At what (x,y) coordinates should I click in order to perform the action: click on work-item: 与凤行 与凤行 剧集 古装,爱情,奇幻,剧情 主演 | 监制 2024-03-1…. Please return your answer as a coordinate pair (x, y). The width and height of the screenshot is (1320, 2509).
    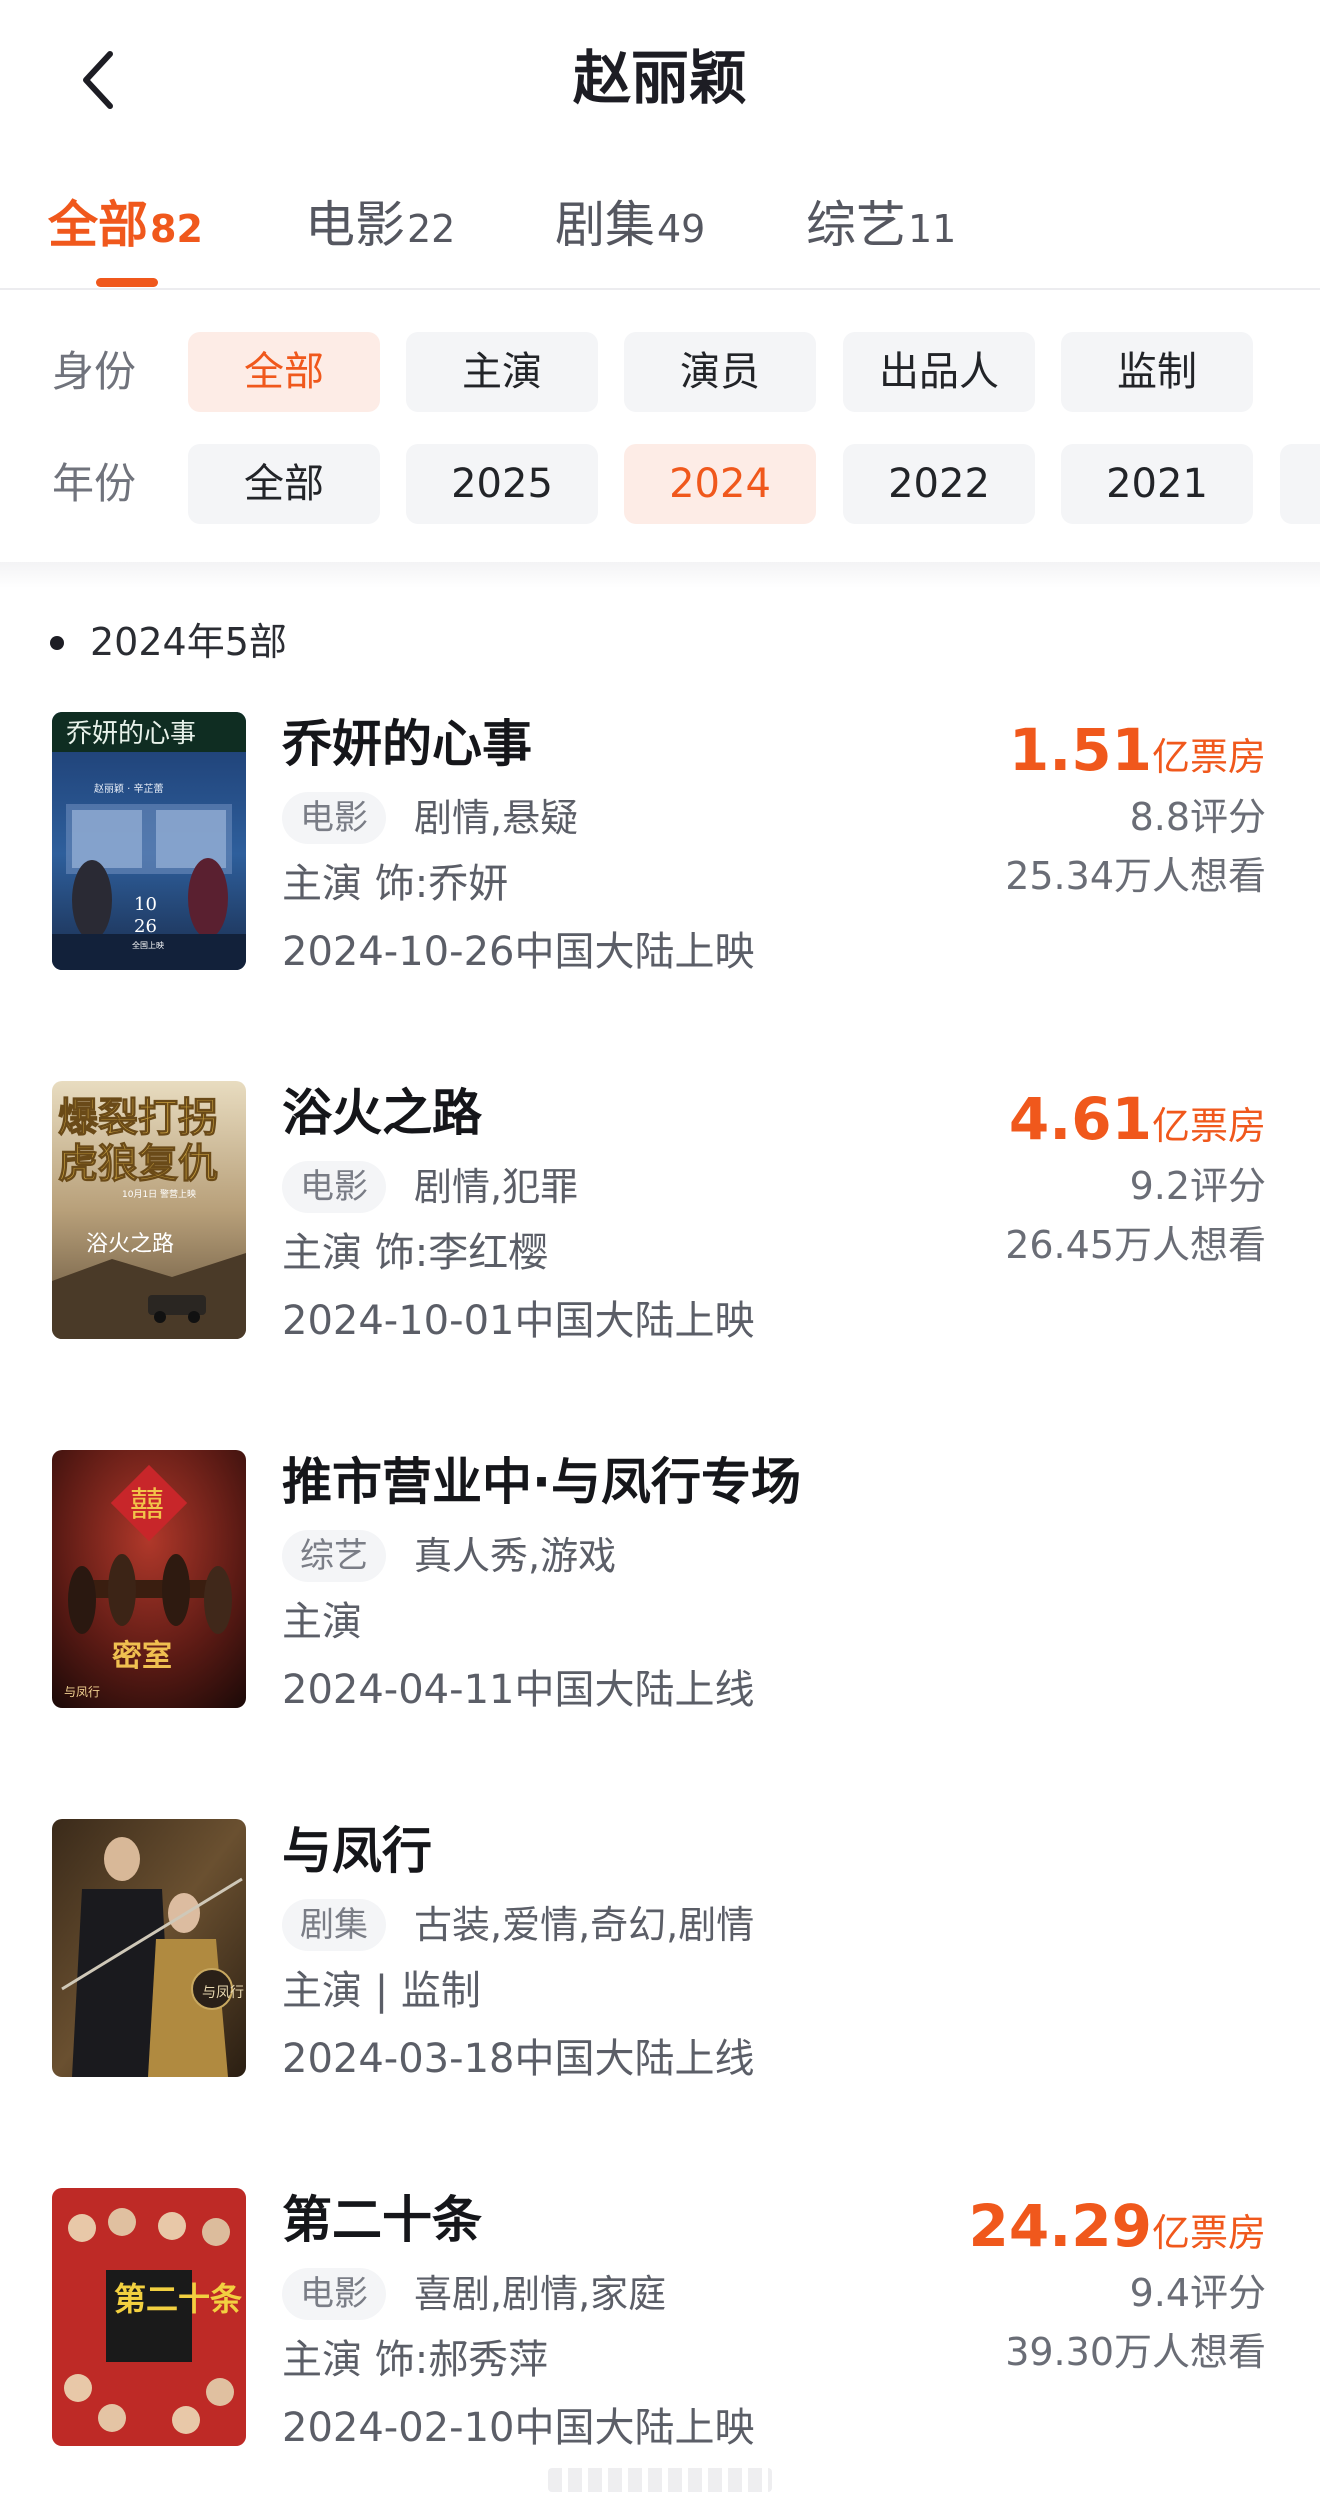
    Looking at the image, I should click on (660, 1950).